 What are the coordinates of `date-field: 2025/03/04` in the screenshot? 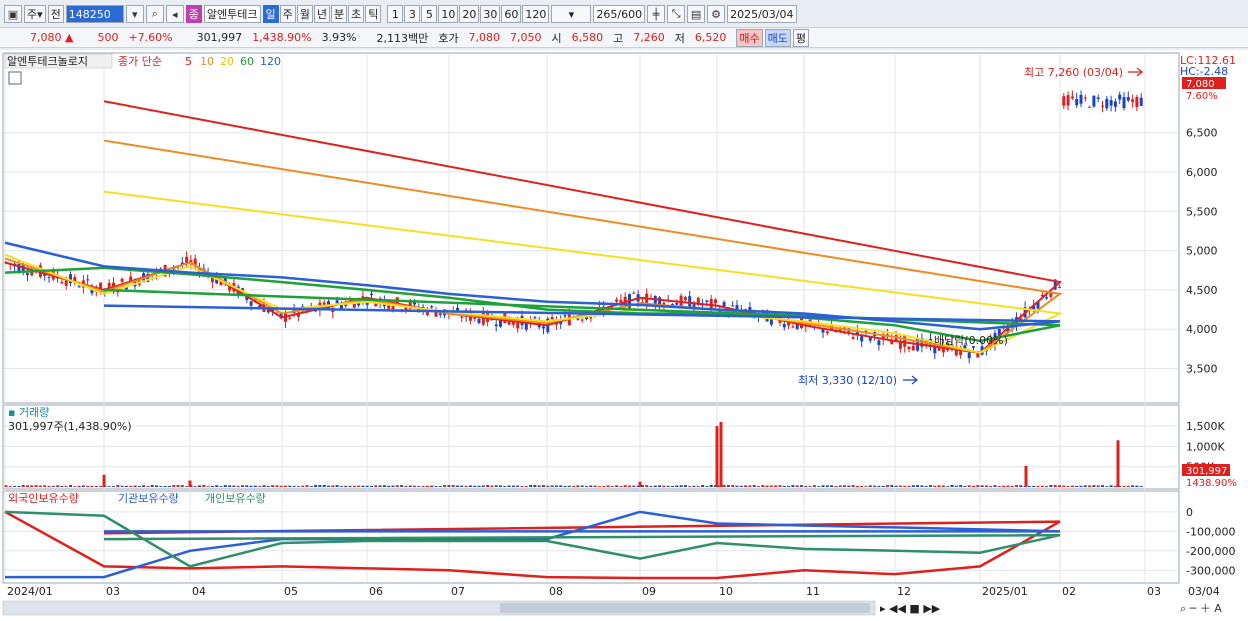 It's located at (762, 14).